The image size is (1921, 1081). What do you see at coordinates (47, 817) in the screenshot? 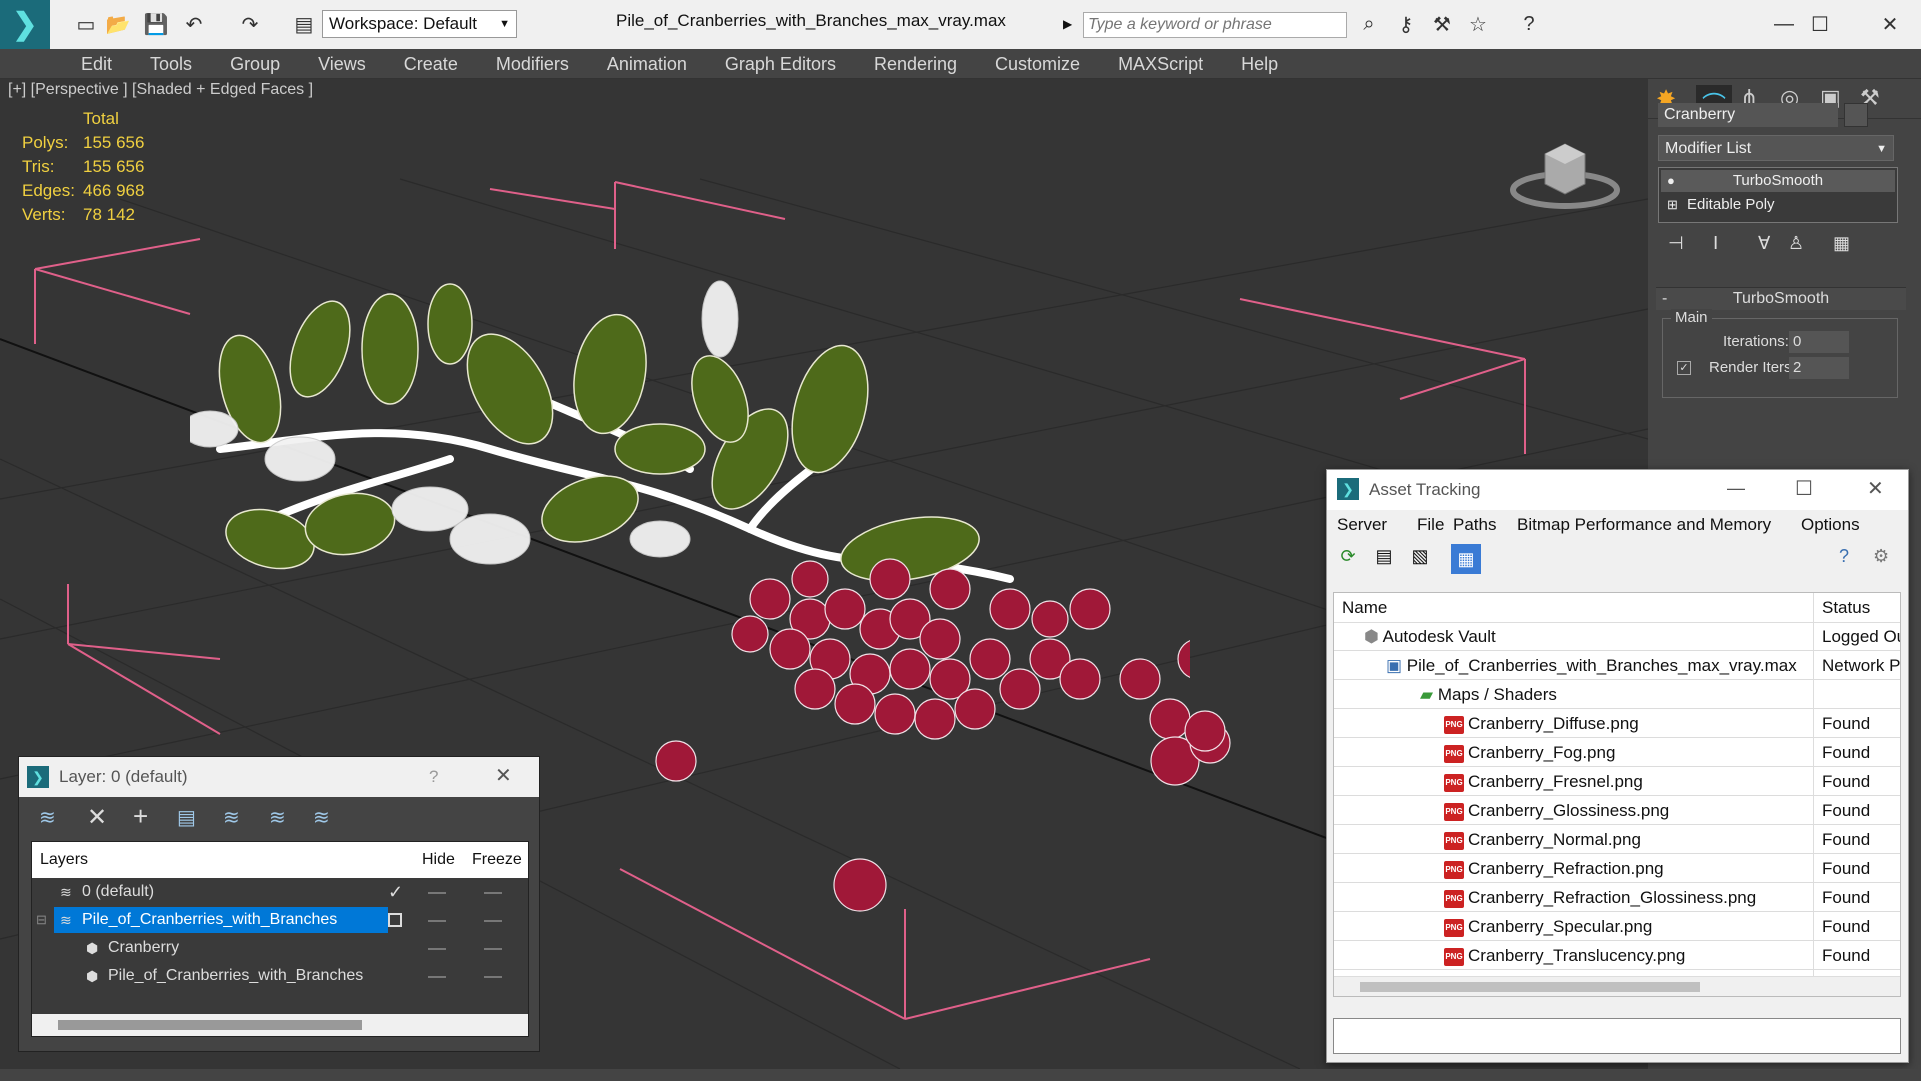
I see `create-layer-icon: ≋` at bounding box center [47, 817].